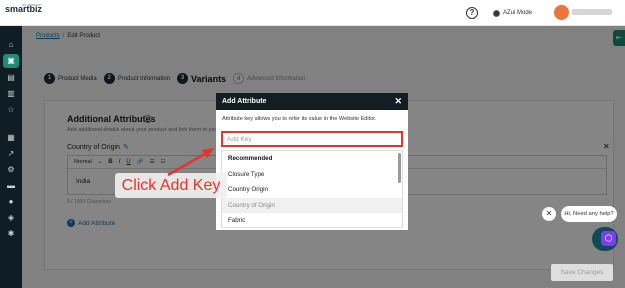 This screenshot has width=625, height=288. Describe the element at coordinates (244, 101) in the screenshot. I see `modal-title: Add Attribute` at that location.